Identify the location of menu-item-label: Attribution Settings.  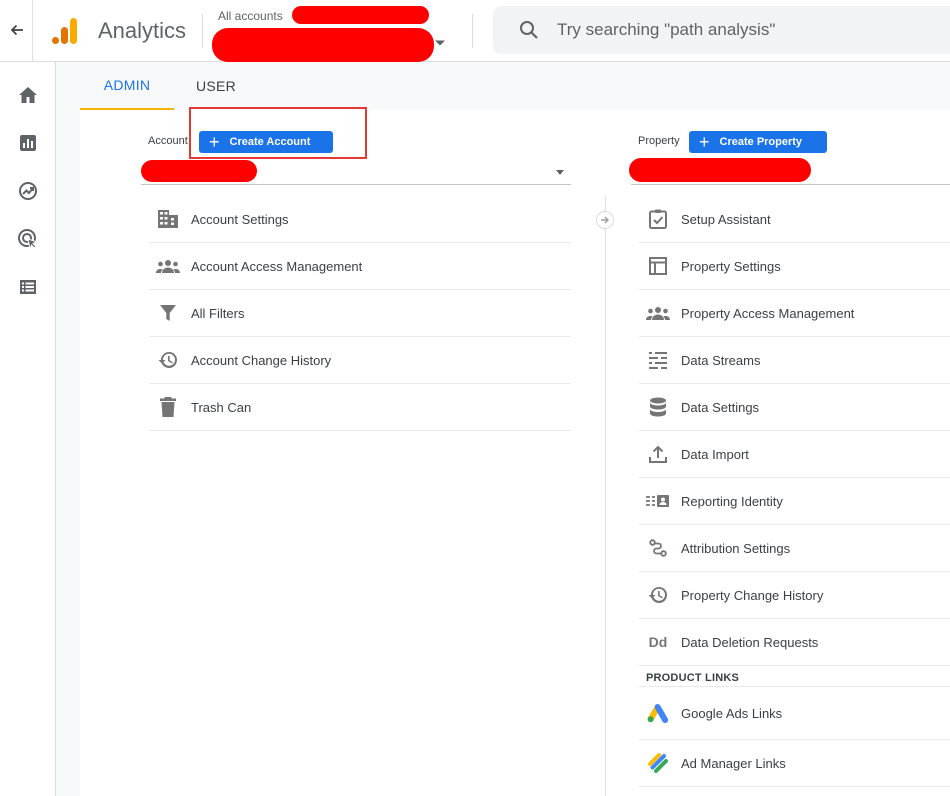
(736, 548).